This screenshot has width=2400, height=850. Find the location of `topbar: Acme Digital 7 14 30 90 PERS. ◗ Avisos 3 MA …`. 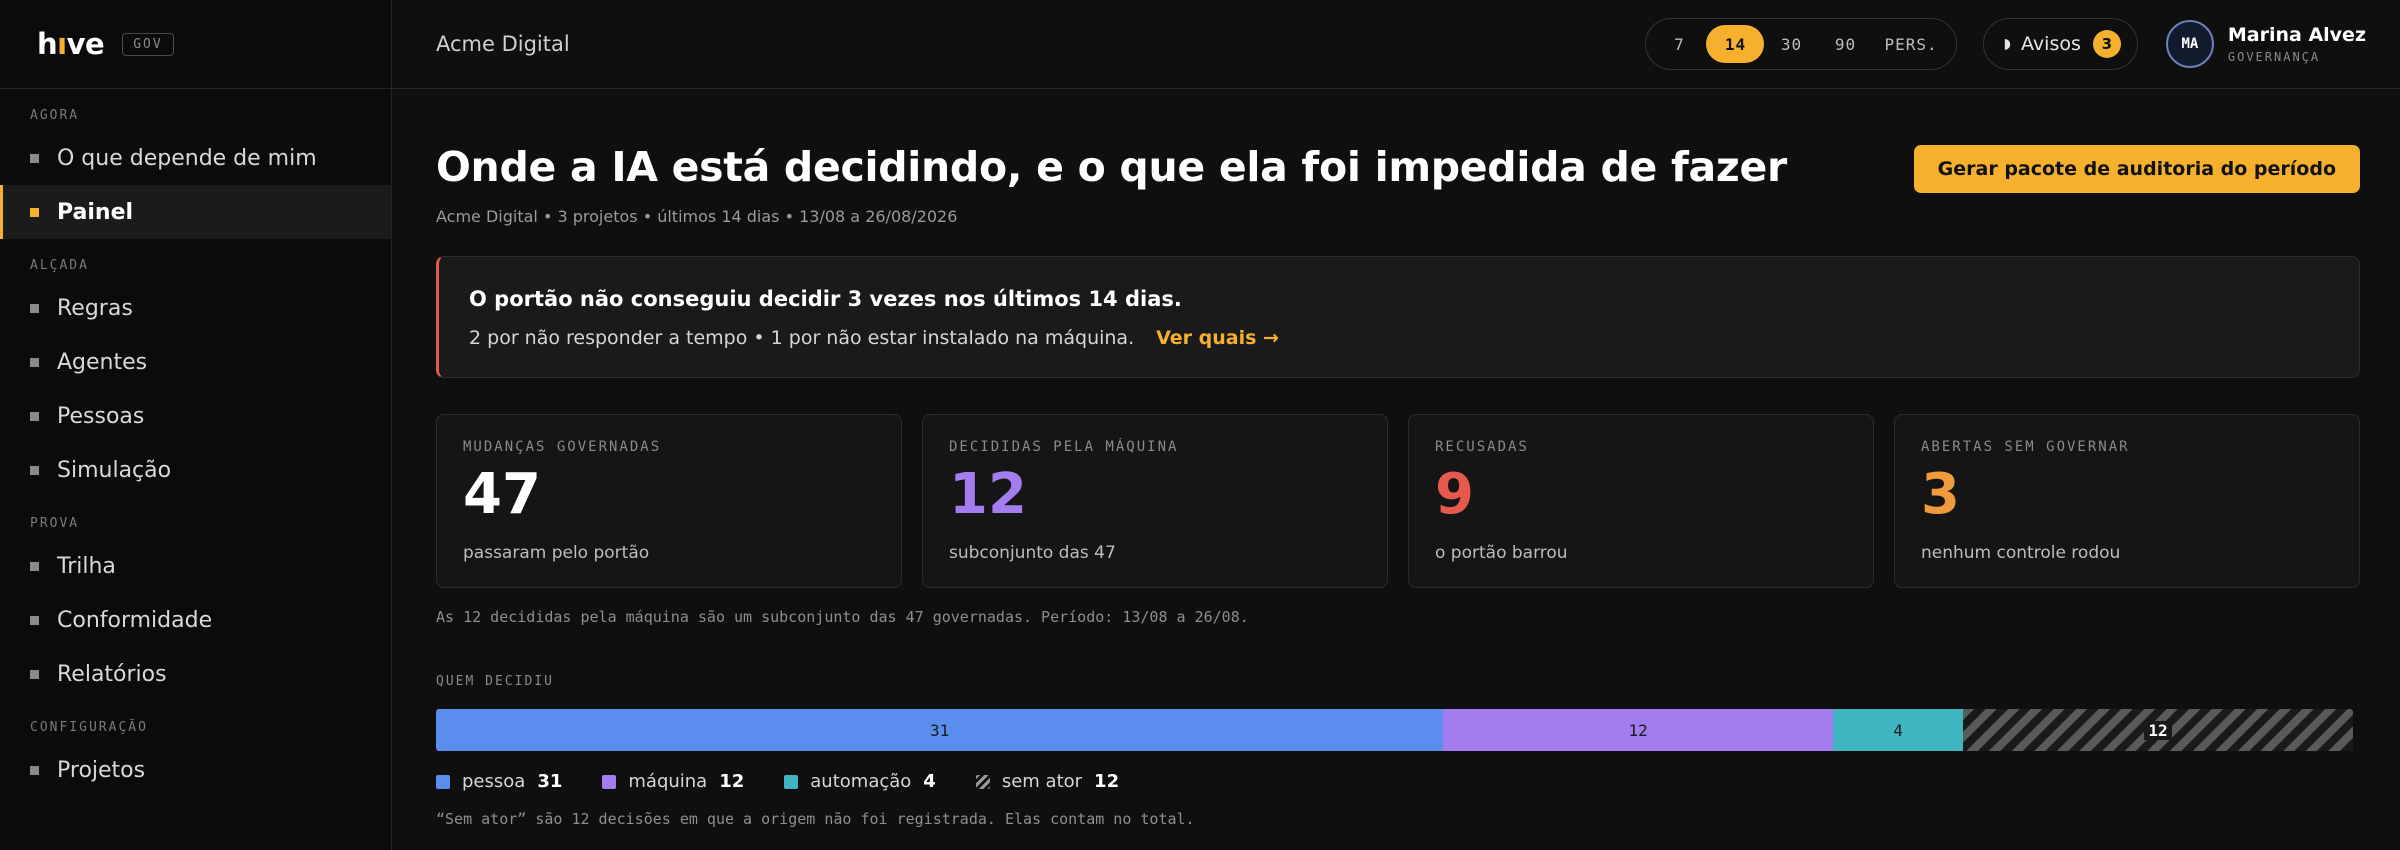

topbar: Acme Digital 7 14 30 90 PERS. ◗ Avisos 3 MA … is located at coordinates (1396, 44).